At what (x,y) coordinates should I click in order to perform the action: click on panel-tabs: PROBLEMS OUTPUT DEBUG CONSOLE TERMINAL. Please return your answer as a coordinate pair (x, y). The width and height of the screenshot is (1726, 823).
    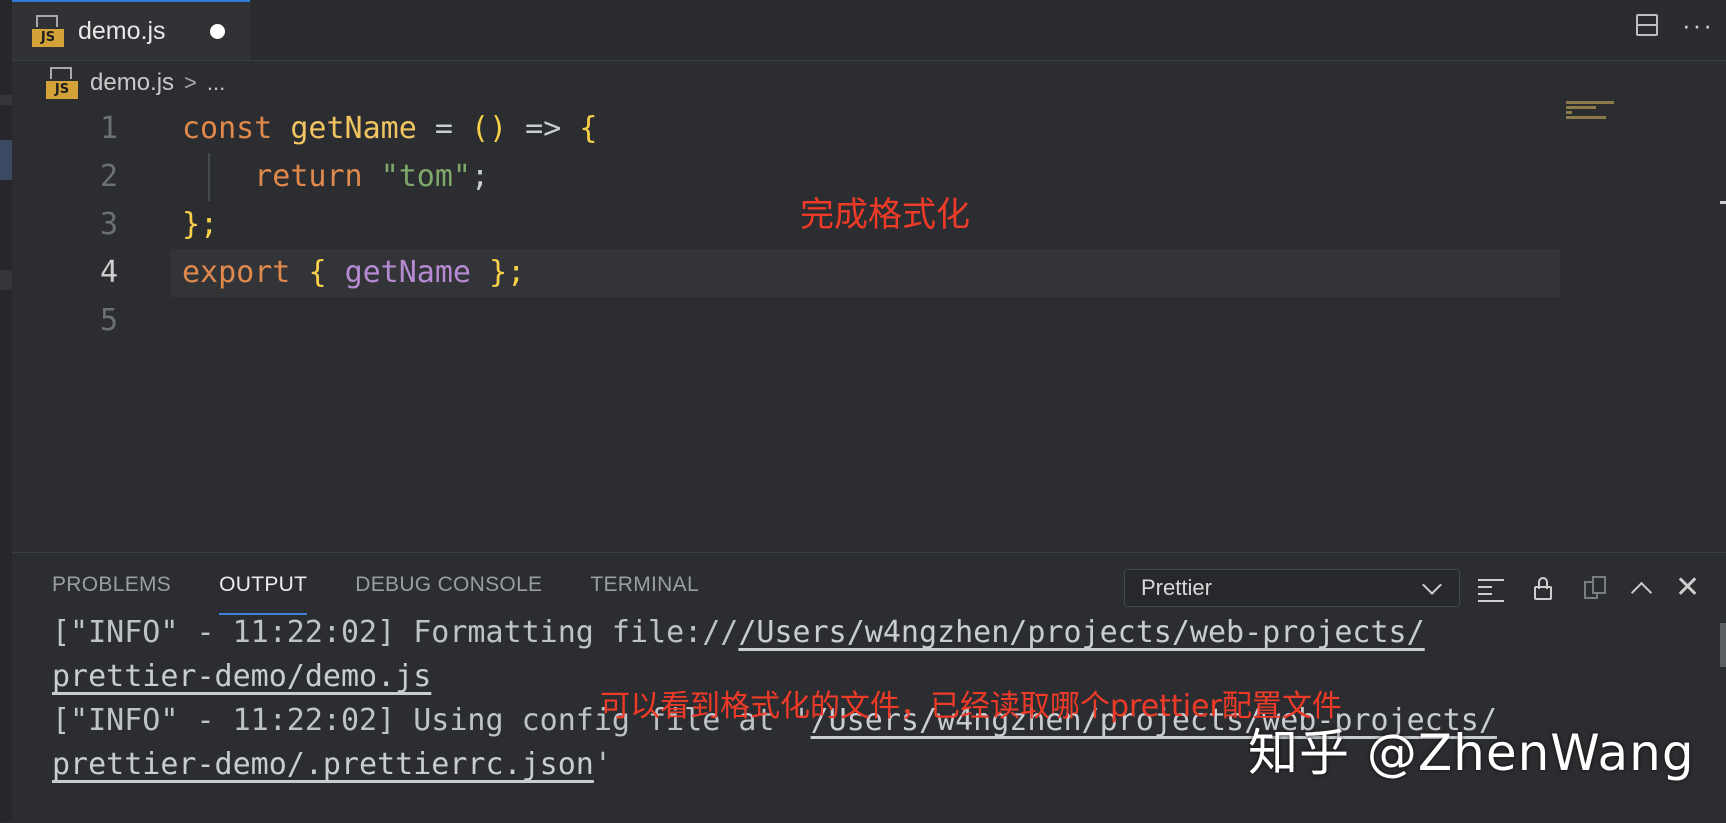
    Looking at the image, I should click on (375, 594).